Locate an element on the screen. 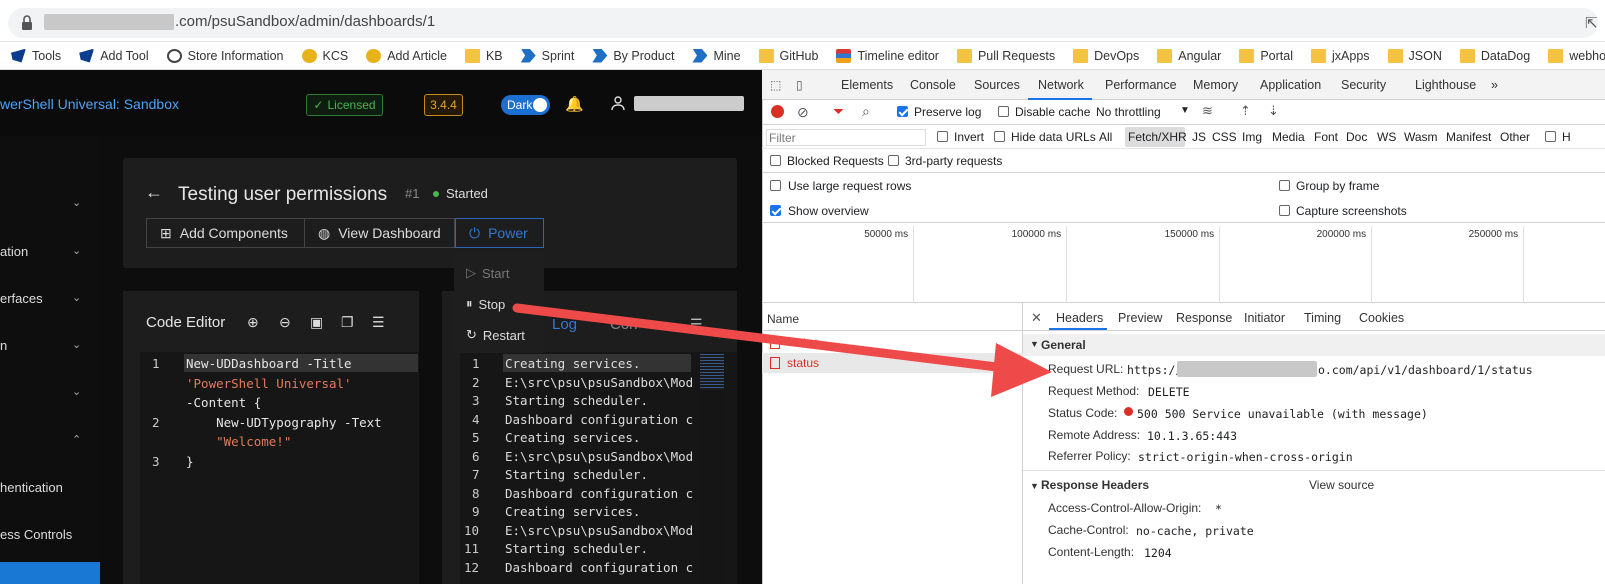 Image resolution: width=1605 pixels, height=584 pixels. group-by-frame-checkbox is located at coordinates (1284, 185).